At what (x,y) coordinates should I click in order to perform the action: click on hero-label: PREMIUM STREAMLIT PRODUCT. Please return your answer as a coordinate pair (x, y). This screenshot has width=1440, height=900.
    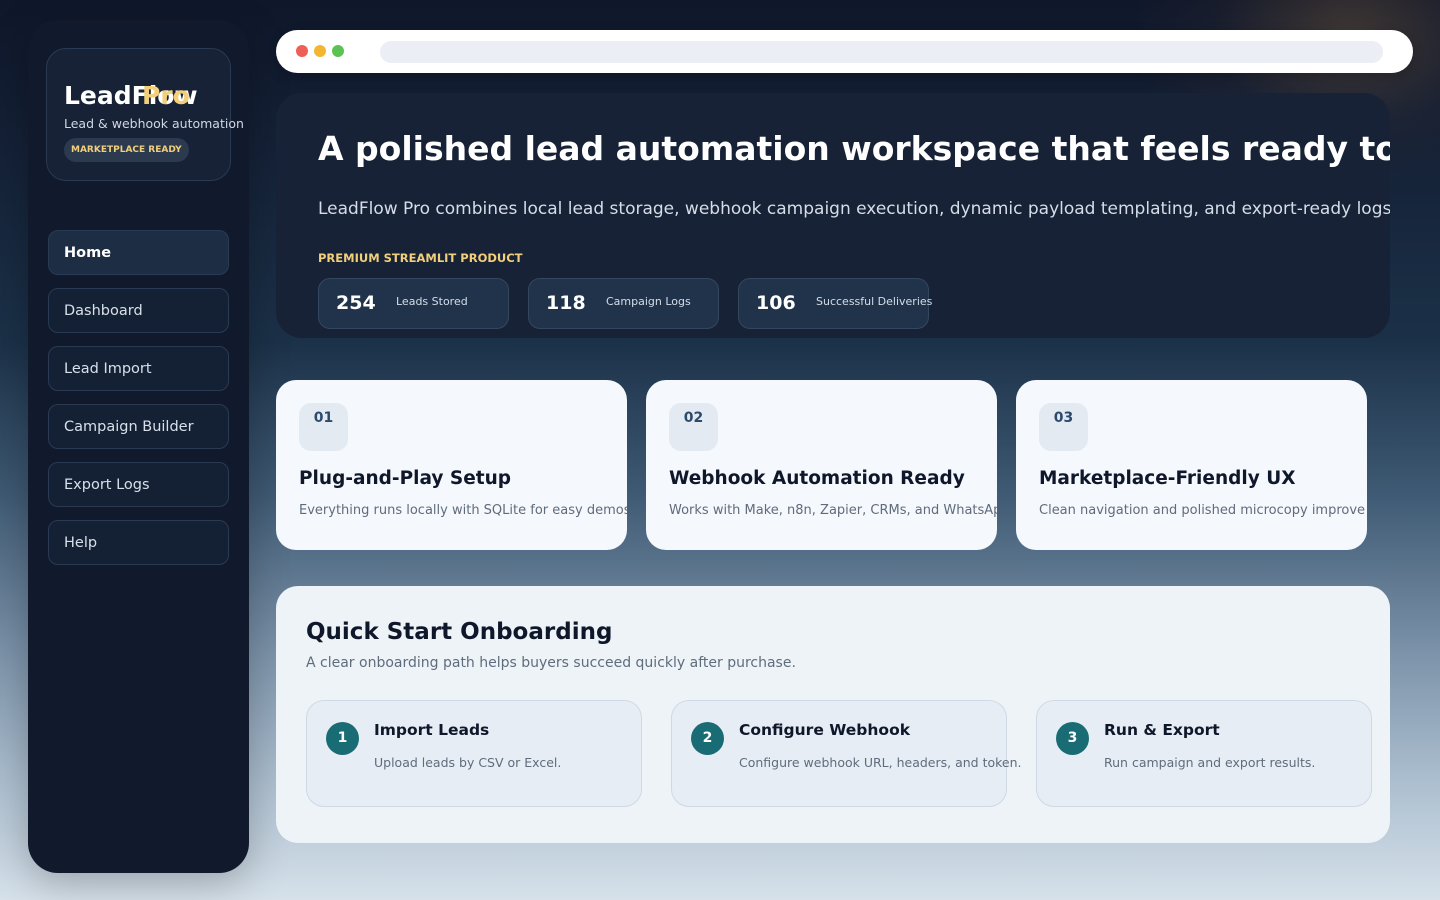
    Looking at the image, I should click on (420, 258).